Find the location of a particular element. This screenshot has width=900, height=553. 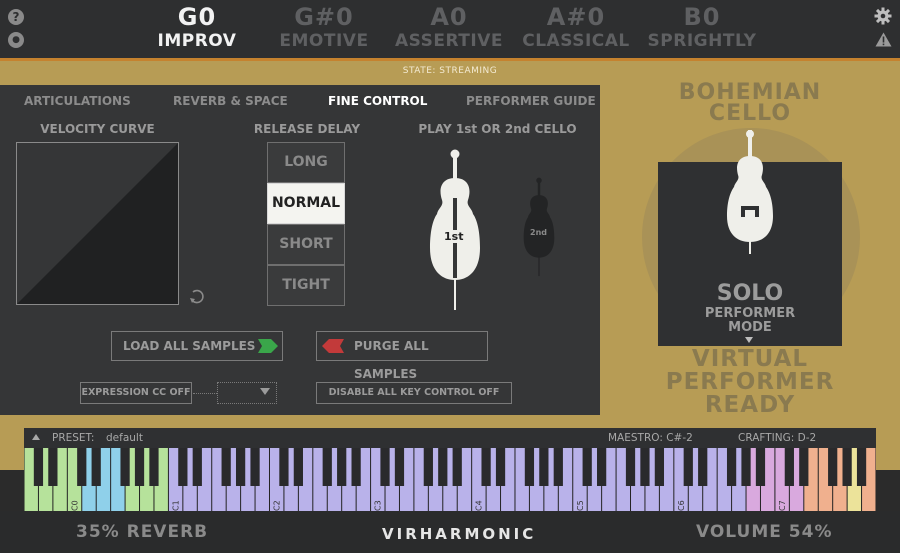

performer-mode-panel: SOLO PERFORMER MODE is located at coordinates (750, 238).